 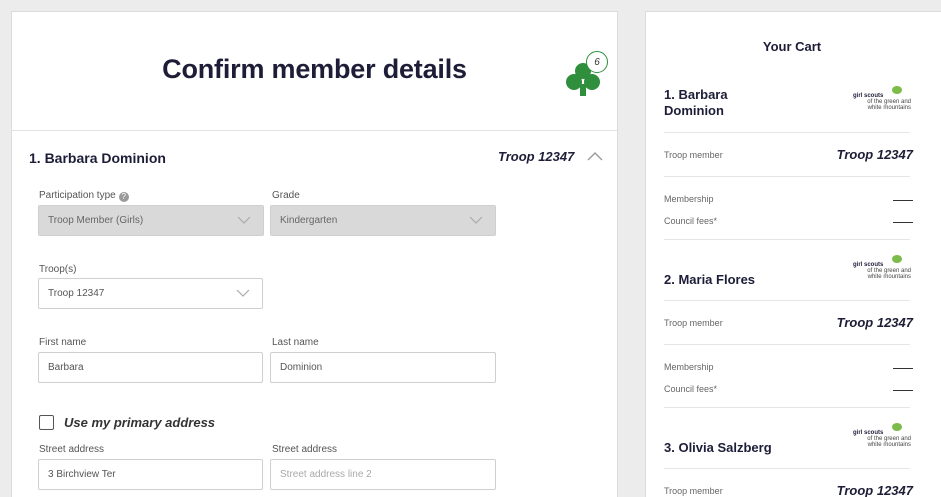 What do you see at coordinates (710, 279) in the screenshot?
I see `cart-member-name: 2. Maria Flores` at bounding box center [710, 279].